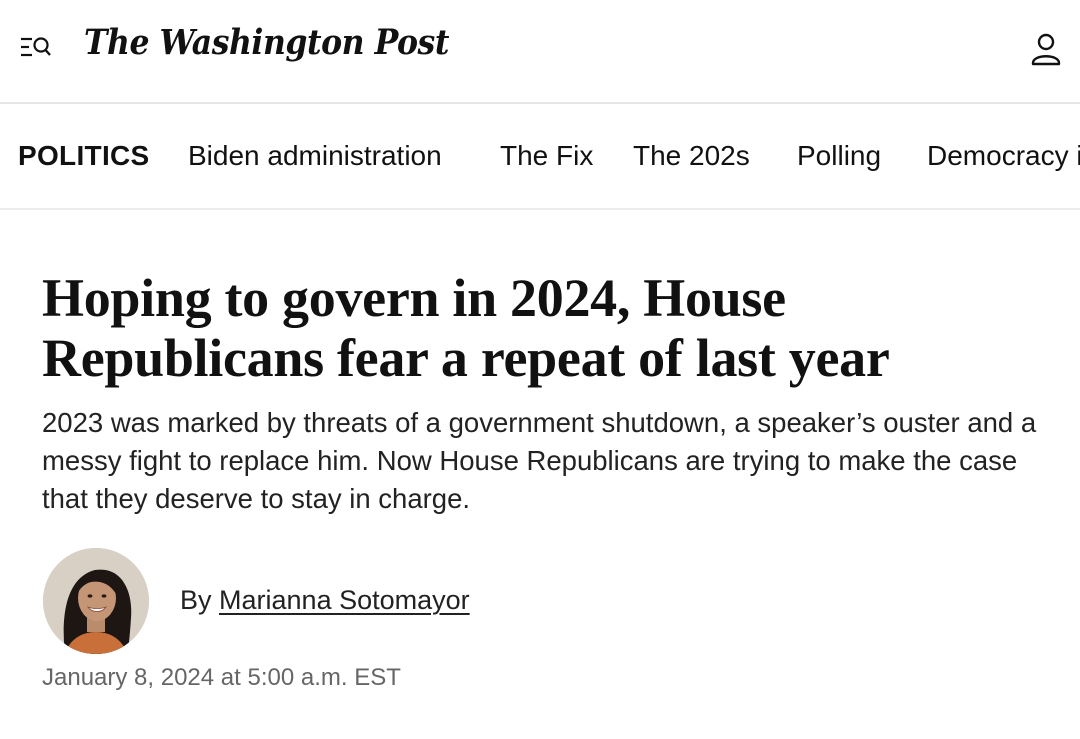  What do you see at coordinates (315, 156) in the screenshot?
I see `nav-item-biden-administration: Biden administration` at bounding box center [315, 156].